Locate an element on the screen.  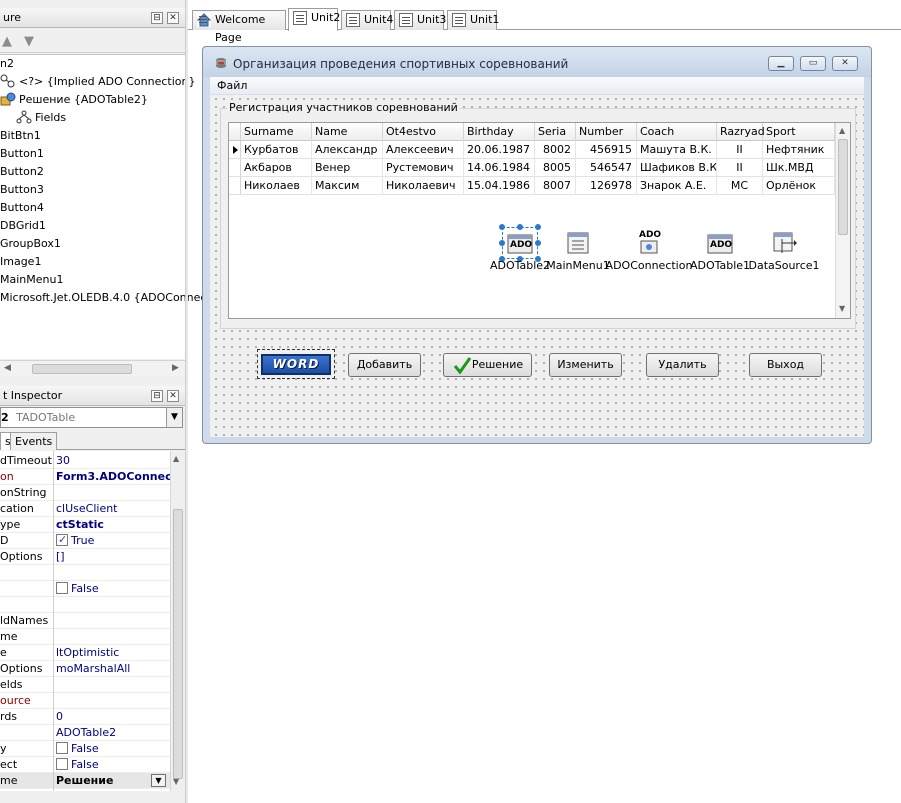
grid-vscrollbar: ▲ ▼ is located at coordinates (842, 220).